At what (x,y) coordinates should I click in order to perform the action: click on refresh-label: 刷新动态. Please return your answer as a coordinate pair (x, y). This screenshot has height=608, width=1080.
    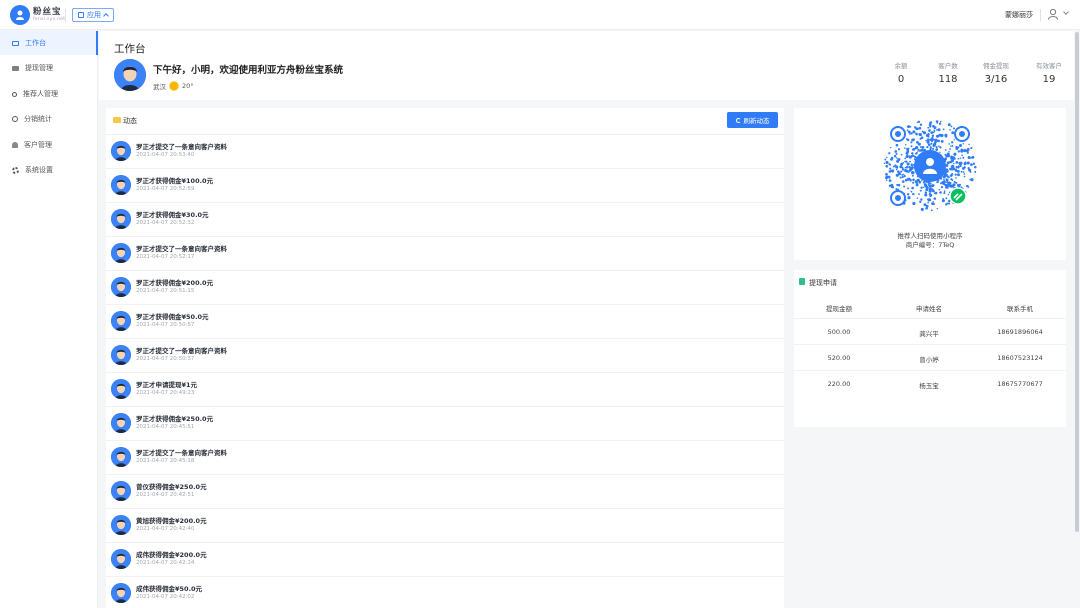
    Looking at the image, I should click on (756, 121).